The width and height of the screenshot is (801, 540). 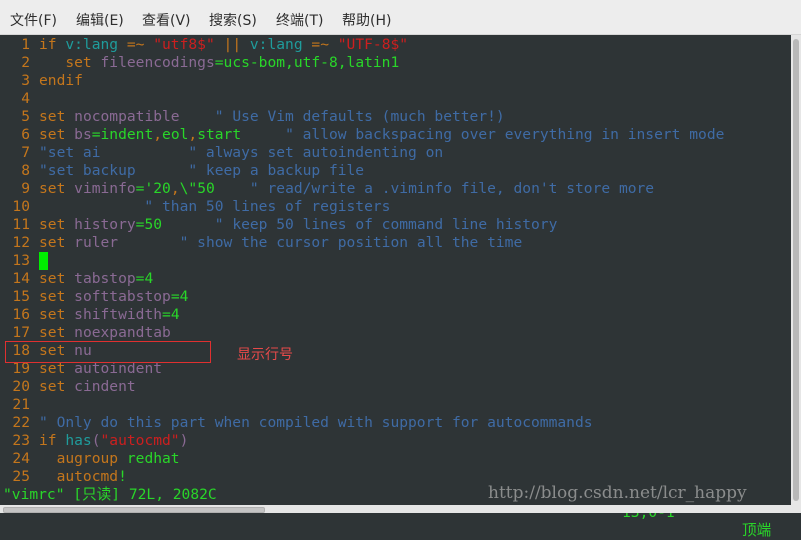 What do you see at coordinates (188, 44) in the screenshot?
I see `code-token: "utf8$"` at bounding box center [188, 44].